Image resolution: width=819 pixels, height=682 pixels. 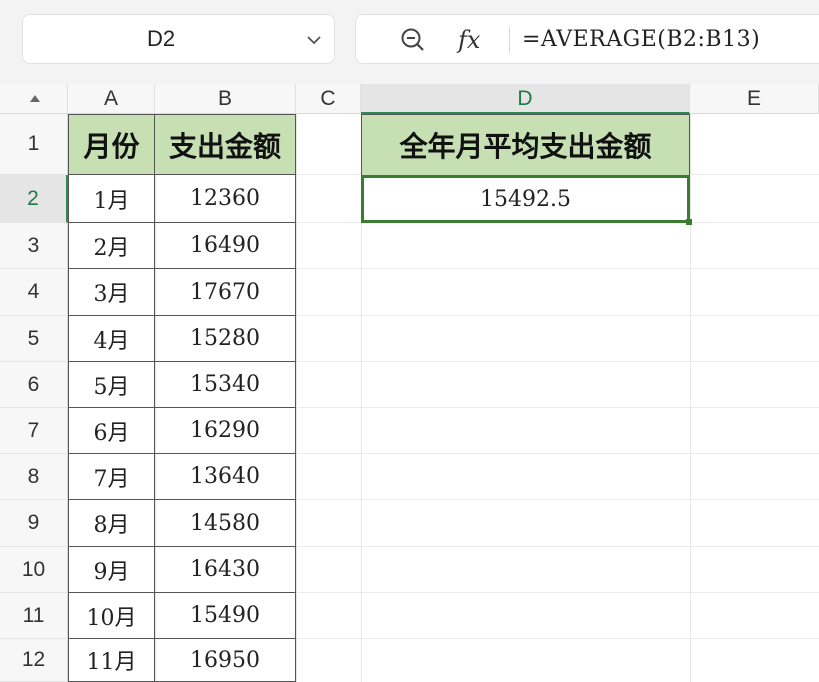 I want to click on month-cell: 10月, so click(x=111, y=616).